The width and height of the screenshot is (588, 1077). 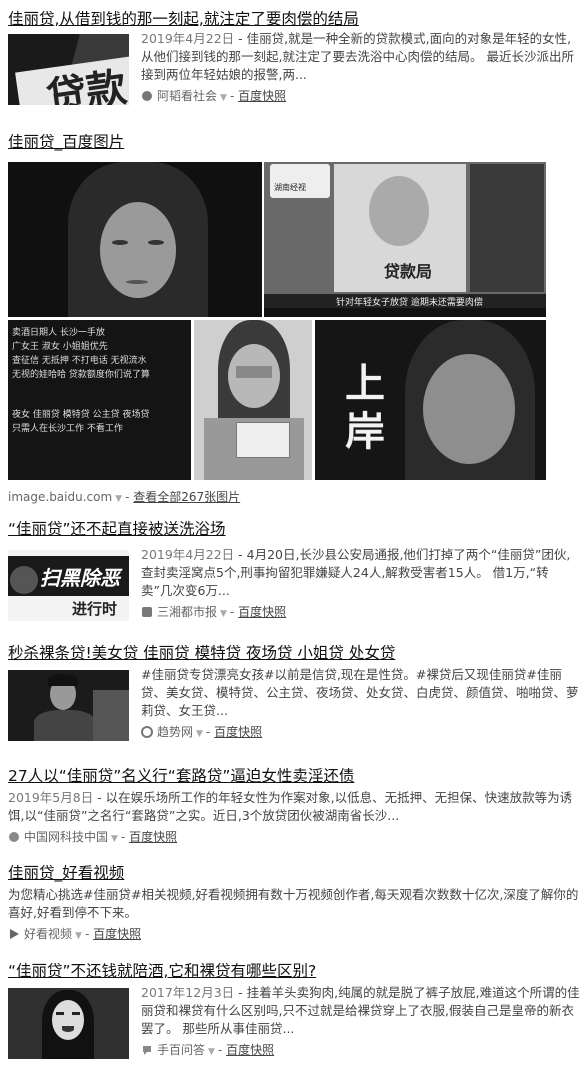 What do you see at coordinates (360, 1051) in the screenshot?
I see `result-source: 手百问答 ▼ - 百度快照` at bounding box center [360, 1051].